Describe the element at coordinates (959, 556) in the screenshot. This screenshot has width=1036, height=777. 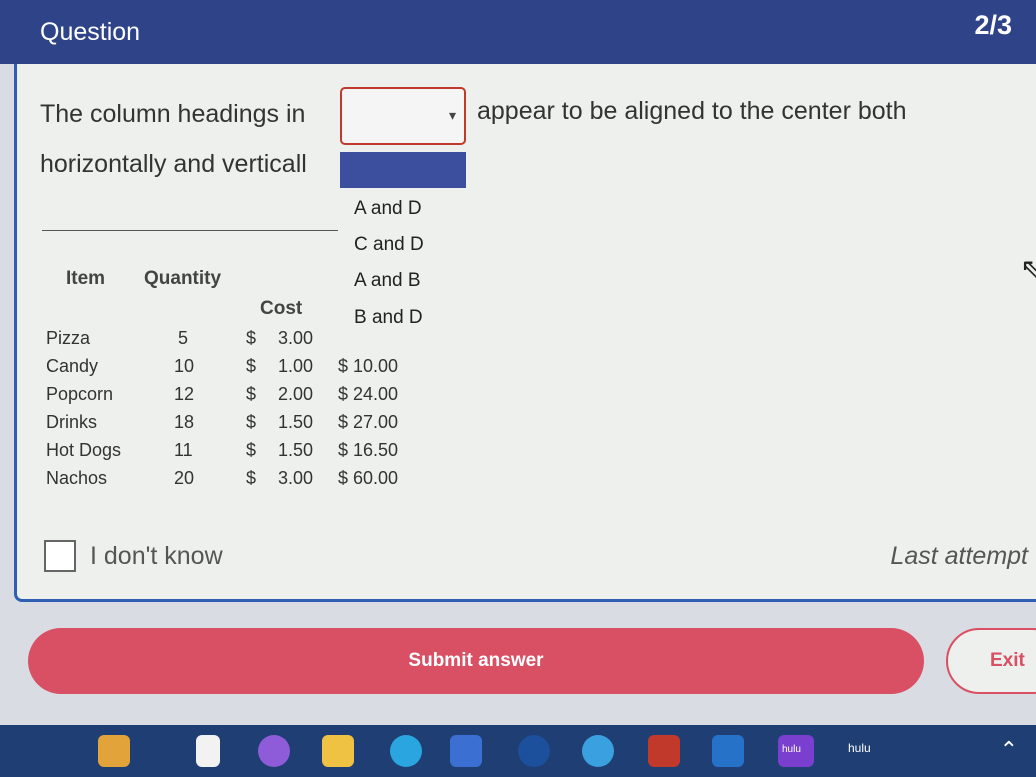
I see `last-attempt-label: Last attempt` at that location.